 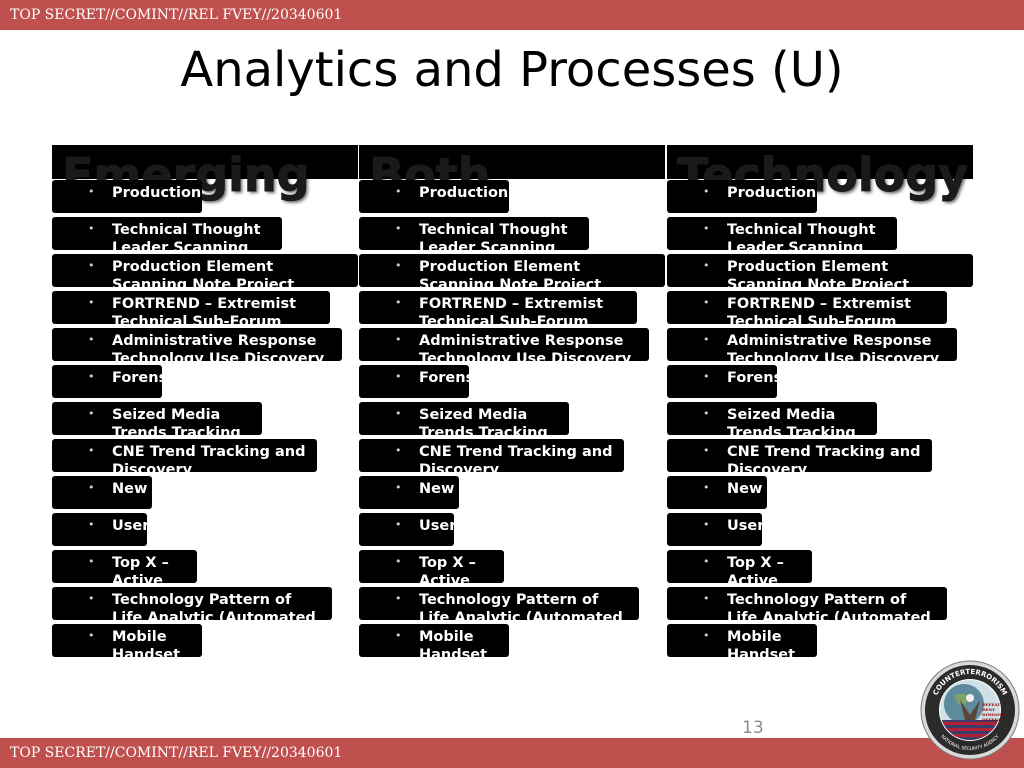 What do you see at coordinates (992, 719) in the screenshot?
I see `seal-center-text: DEFEND` at bounding box center [992, 719].